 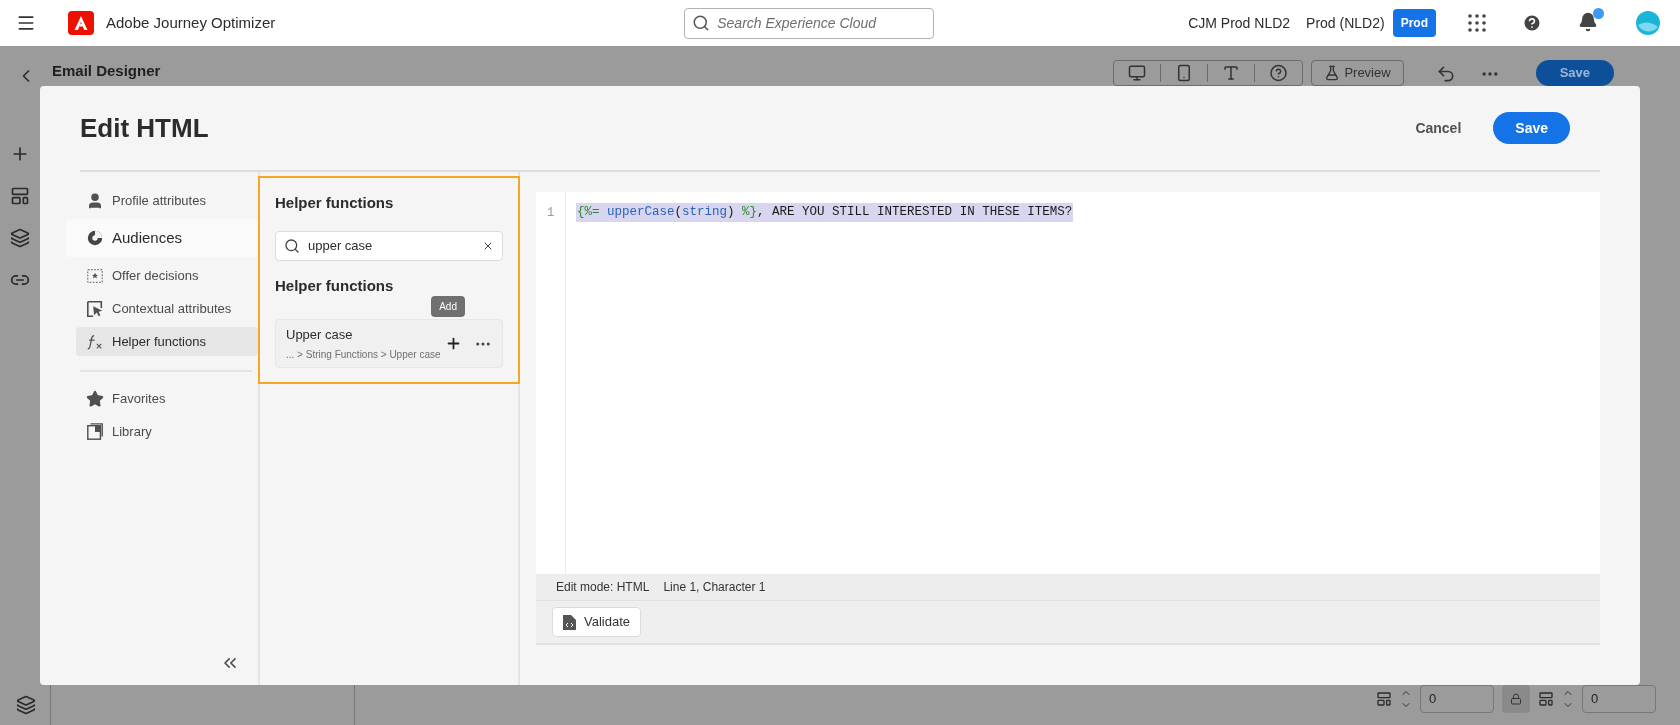 What do you see at coordinates (603, 587) in the screenshot?
I see `status-text: Edit mode: HTML` at bounding box center [603, 587].